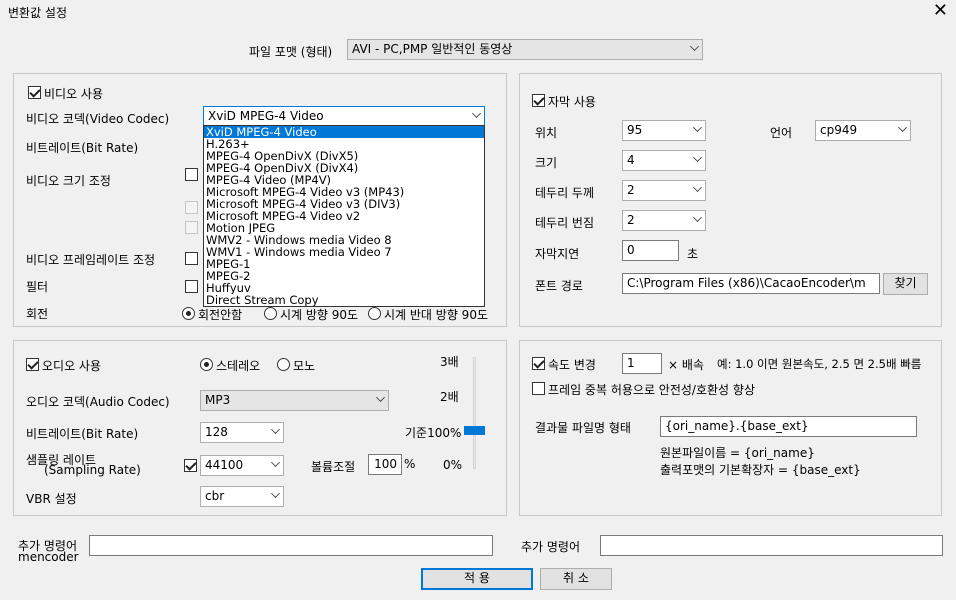 This screenshot has height=600, width=956. I want to click on speed-enable-label: 속도 변경, so click(572, 365).